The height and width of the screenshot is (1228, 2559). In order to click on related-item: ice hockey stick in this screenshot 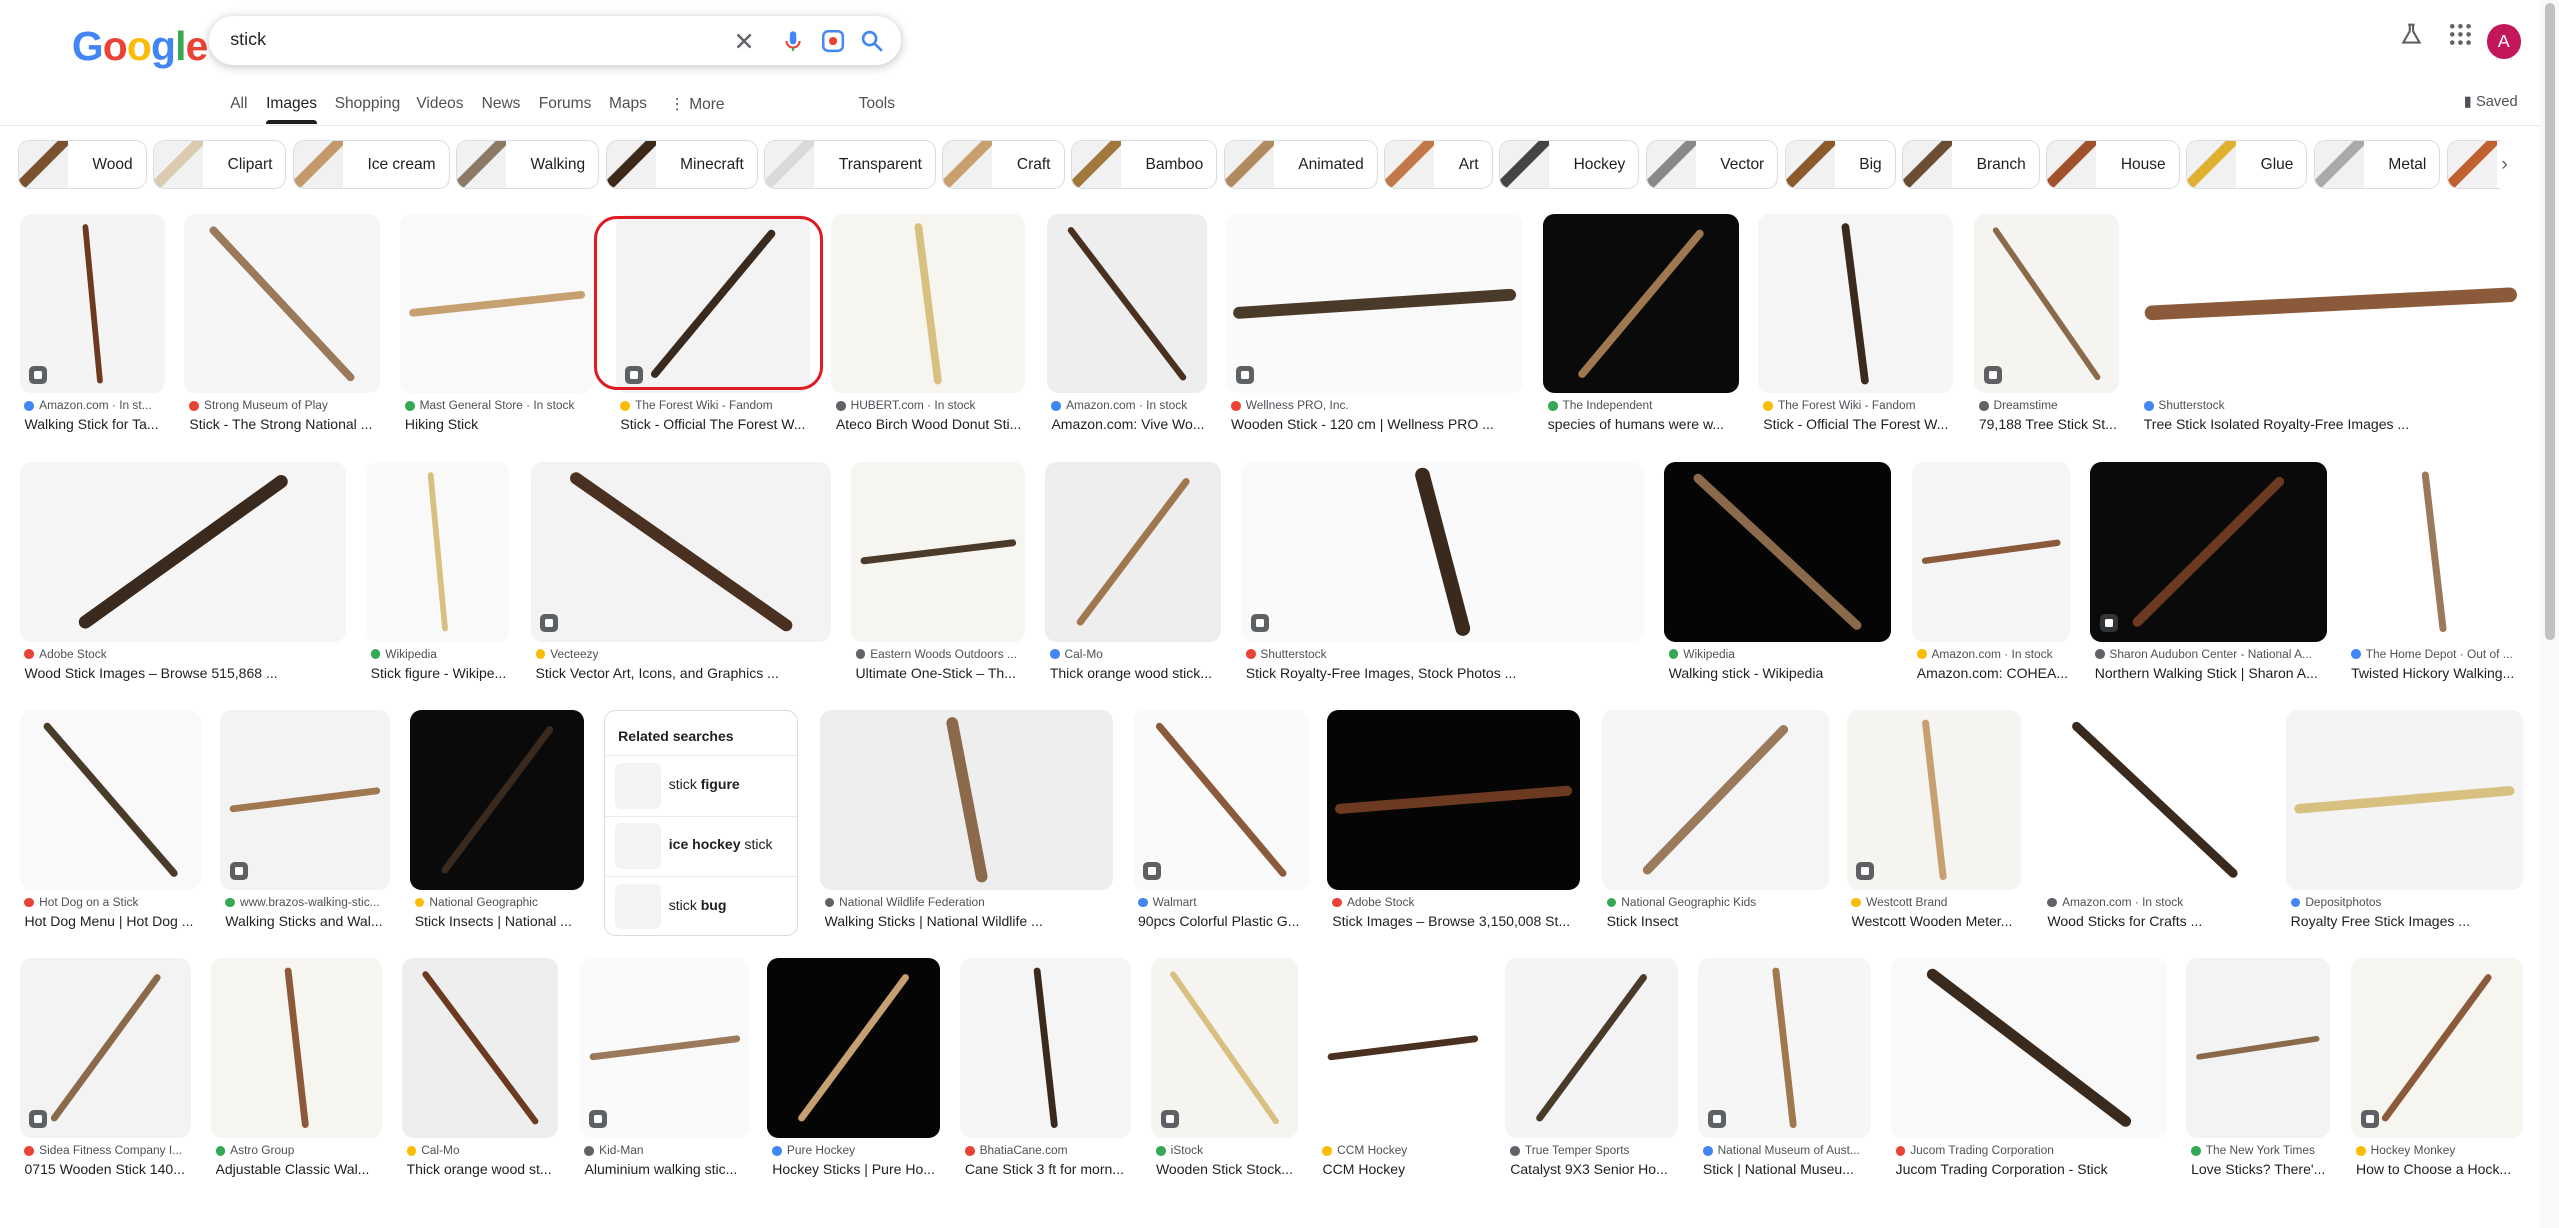, I will do `click(702, 845)`.